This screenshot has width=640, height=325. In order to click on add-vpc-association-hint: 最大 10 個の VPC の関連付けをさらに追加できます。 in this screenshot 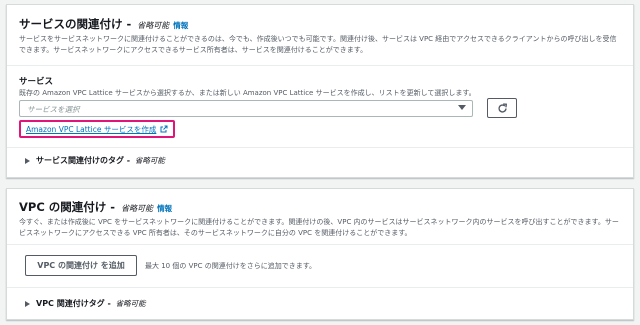, I will do `click(231, 266)`.